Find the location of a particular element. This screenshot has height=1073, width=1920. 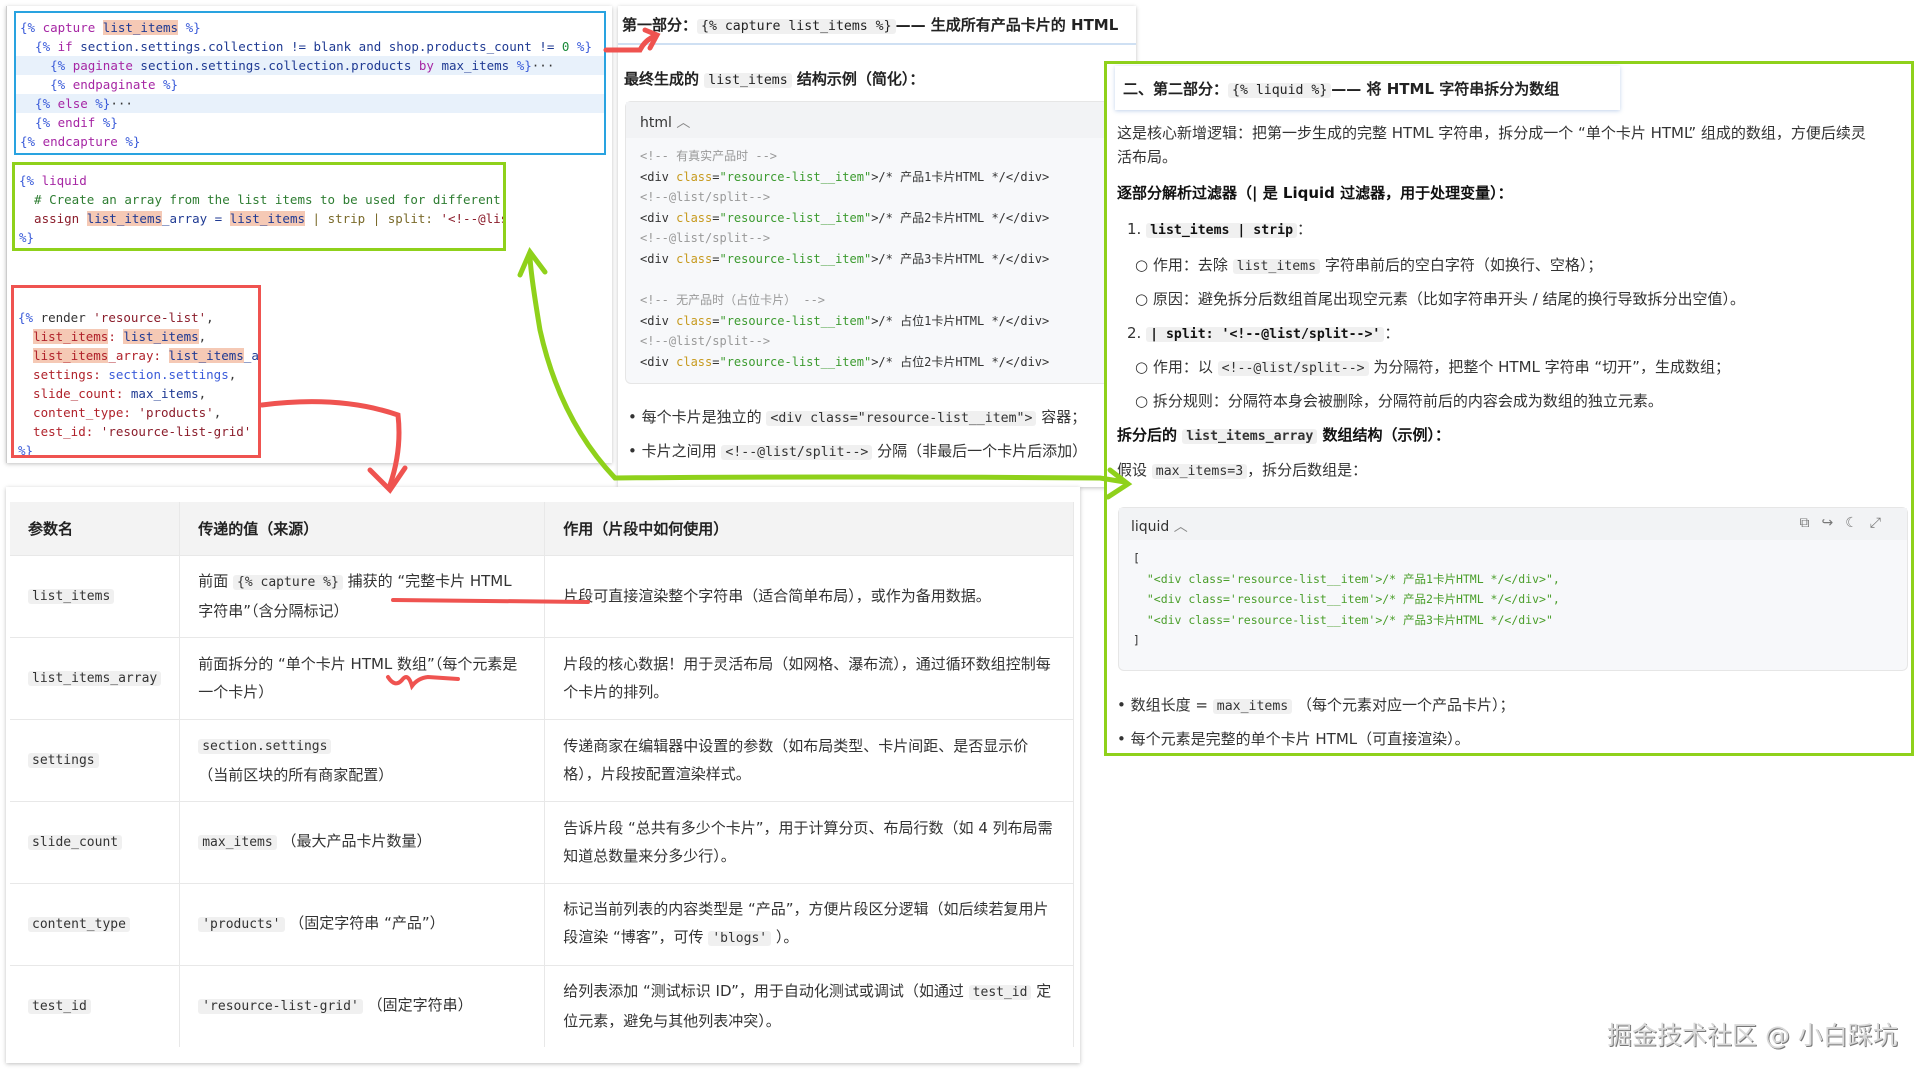

code-token: _array = is located at coordinates (196, 218).